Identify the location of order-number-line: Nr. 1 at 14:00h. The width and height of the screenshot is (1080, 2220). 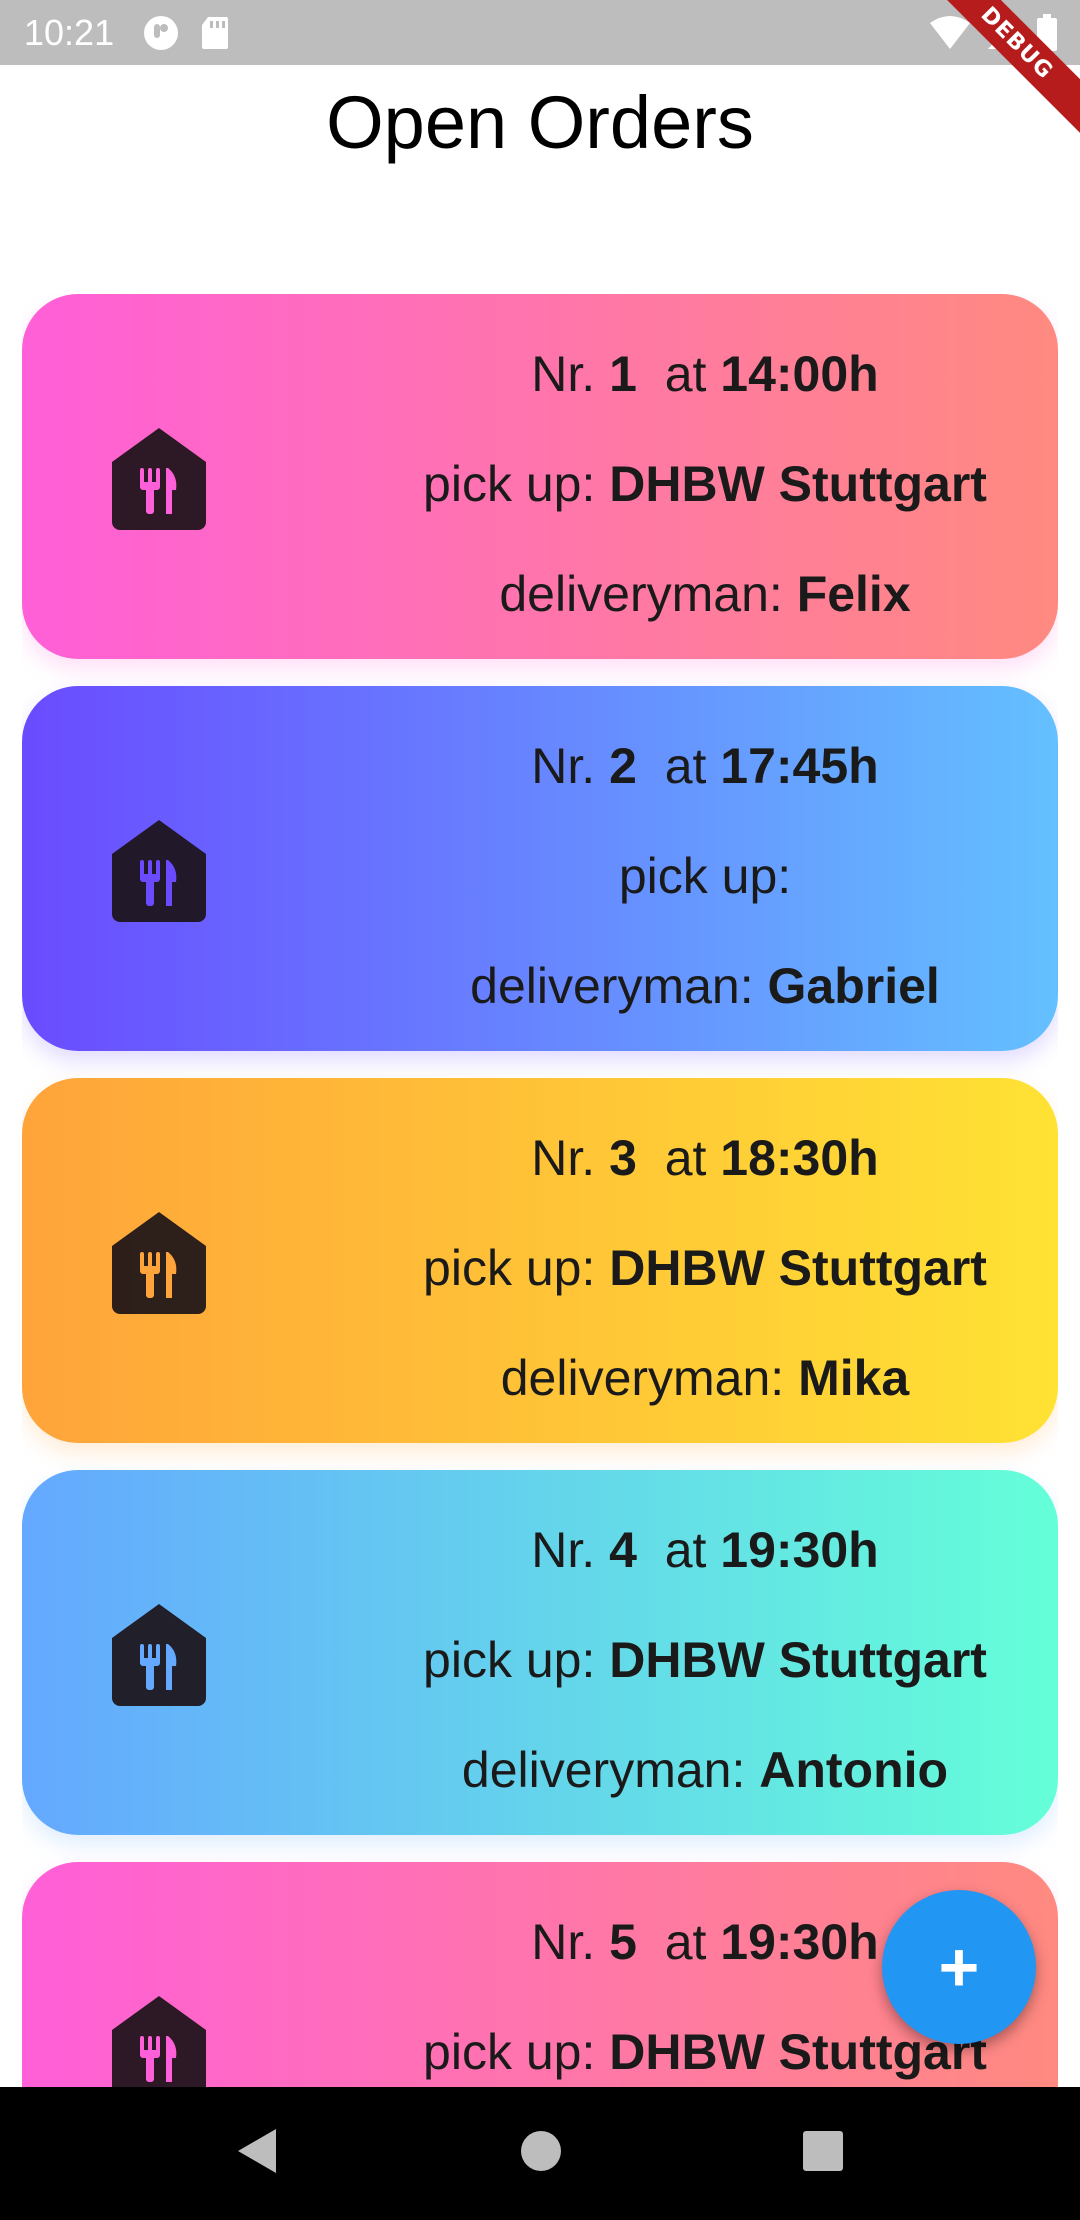
(704, 374).